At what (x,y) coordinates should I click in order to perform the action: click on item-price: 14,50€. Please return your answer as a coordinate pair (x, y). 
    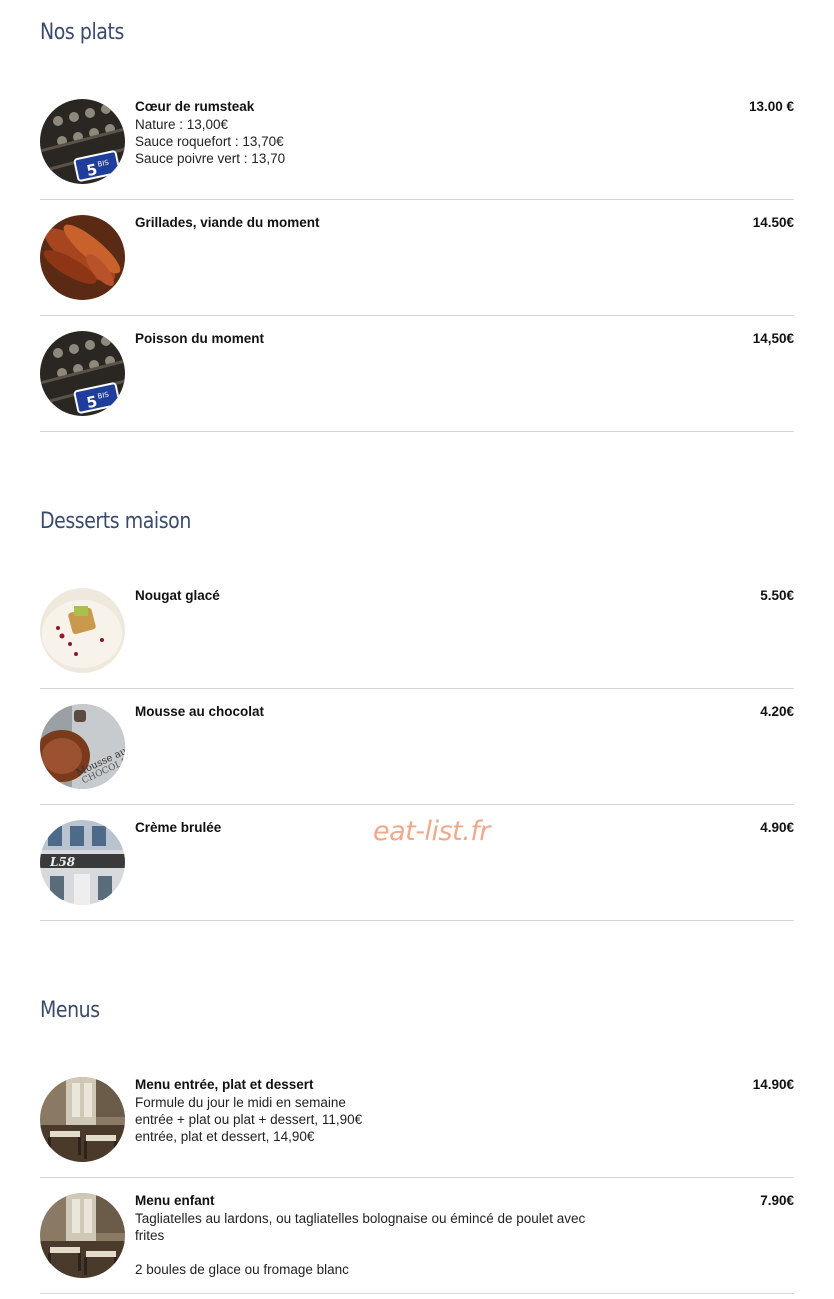
    Looking at the image, I should click on (773, 338).